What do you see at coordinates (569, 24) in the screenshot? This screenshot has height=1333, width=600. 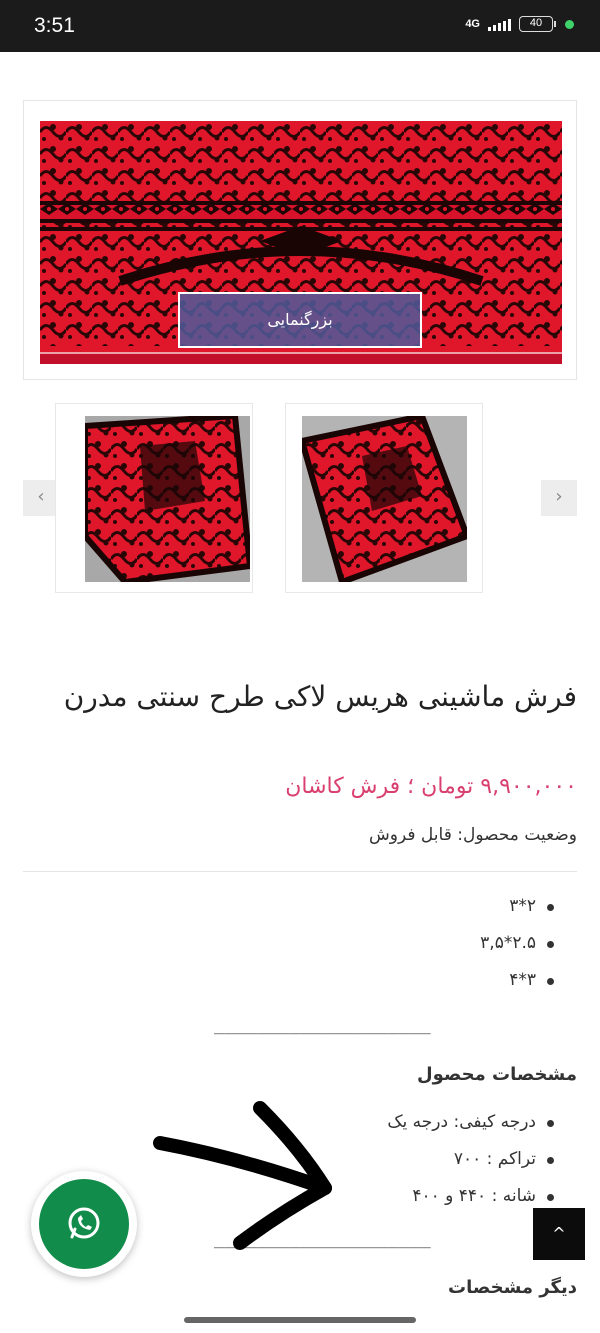 I see `privacy-dot-icon` at bounding box center [569, 24].